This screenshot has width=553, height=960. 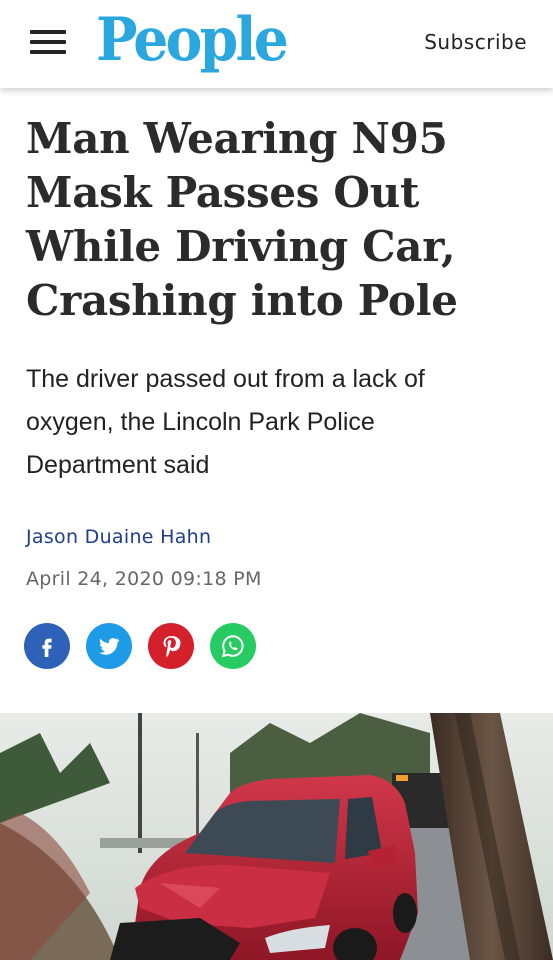 I want to click on facebook-icon, so click(x=47, y=647).